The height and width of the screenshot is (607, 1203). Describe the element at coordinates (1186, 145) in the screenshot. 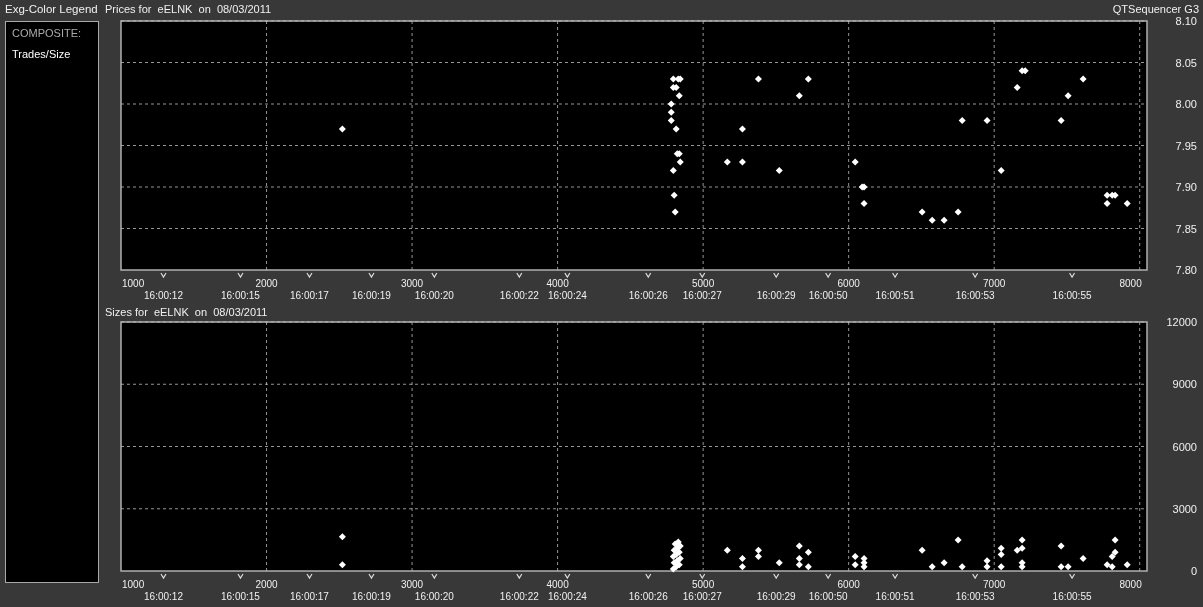

I see `y-tick-label: 7.95` at that location.